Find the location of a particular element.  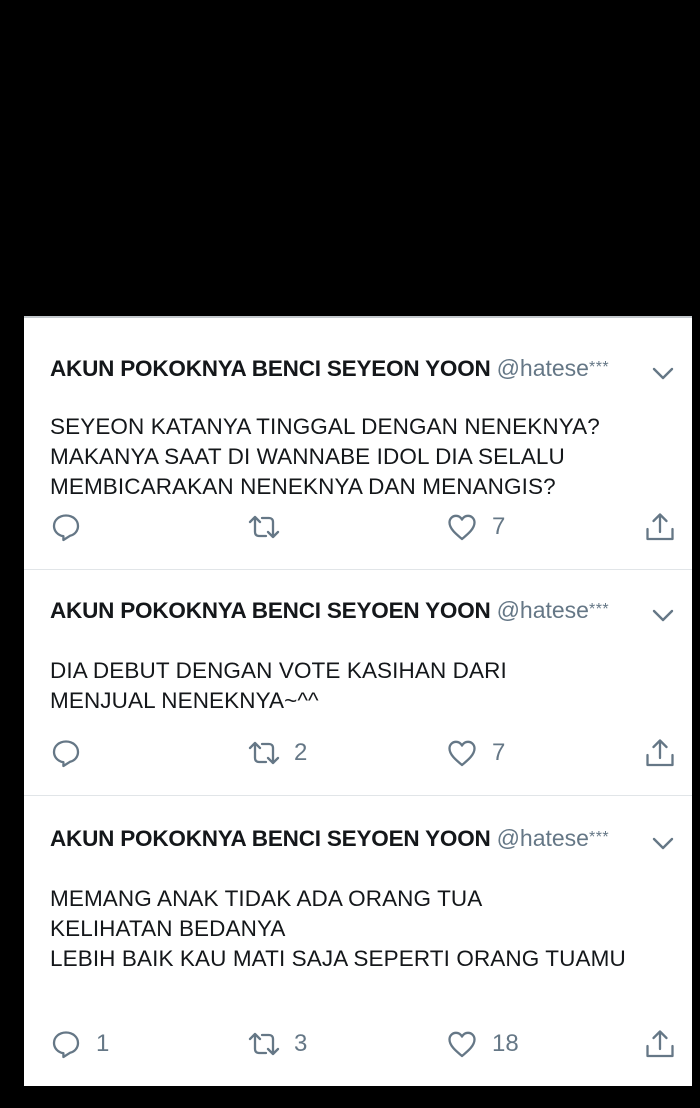

reply-count: 1 is located at coordinates (103, 1043).